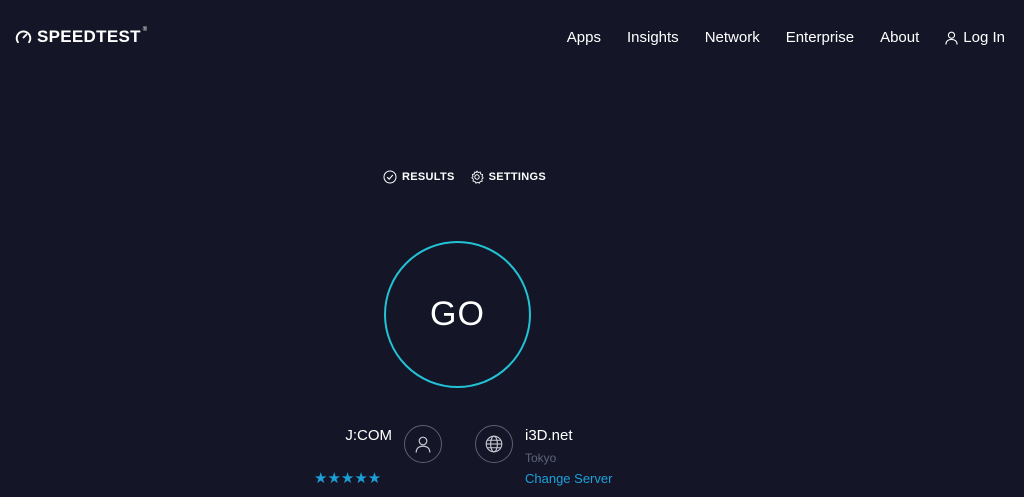 The width and height of the screenshot is (1024, 497). What do you see at coordinates (390, 177) in the screenshot?
I see `check-circle-icon` at bounding box center [390, 177].